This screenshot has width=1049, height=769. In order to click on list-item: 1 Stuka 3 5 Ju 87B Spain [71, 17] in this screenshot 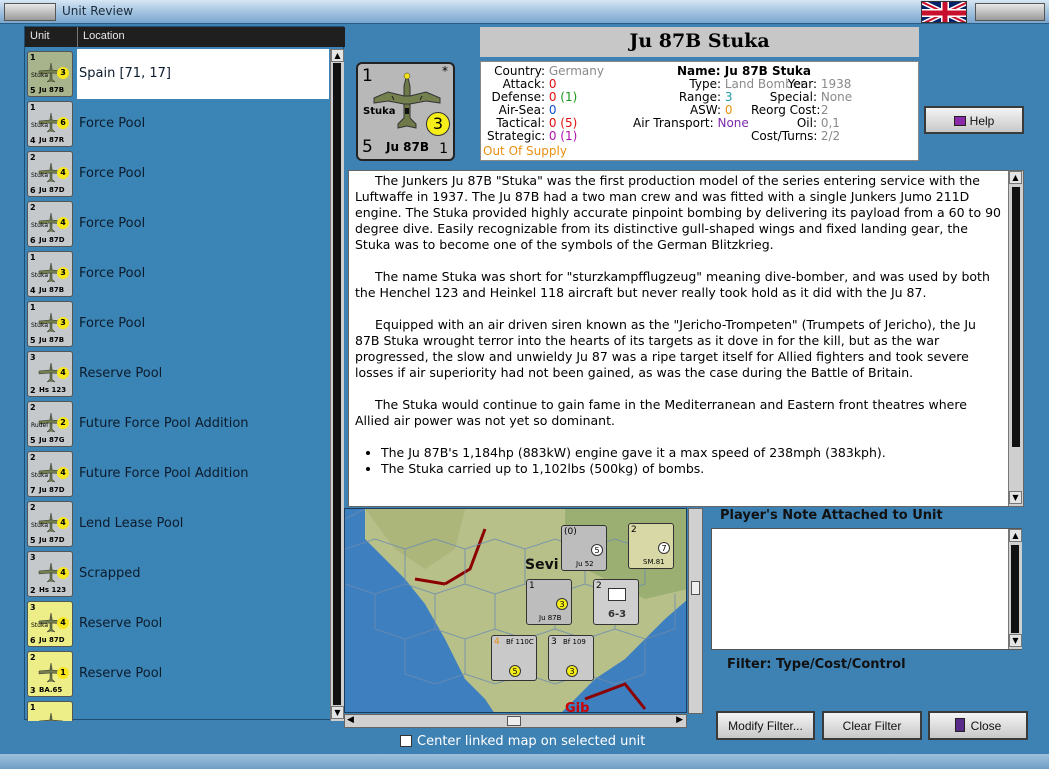, I will do `click(177, 74)`.